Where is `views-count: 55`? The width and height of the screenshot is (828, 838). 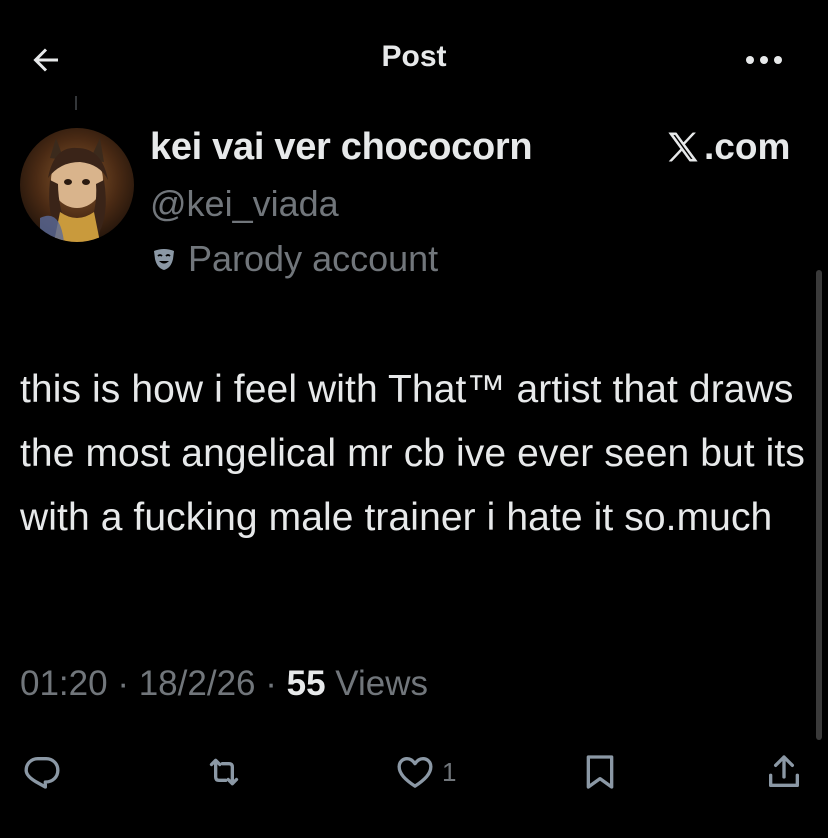 views-count: 55 is located at coordinates (306, 683).